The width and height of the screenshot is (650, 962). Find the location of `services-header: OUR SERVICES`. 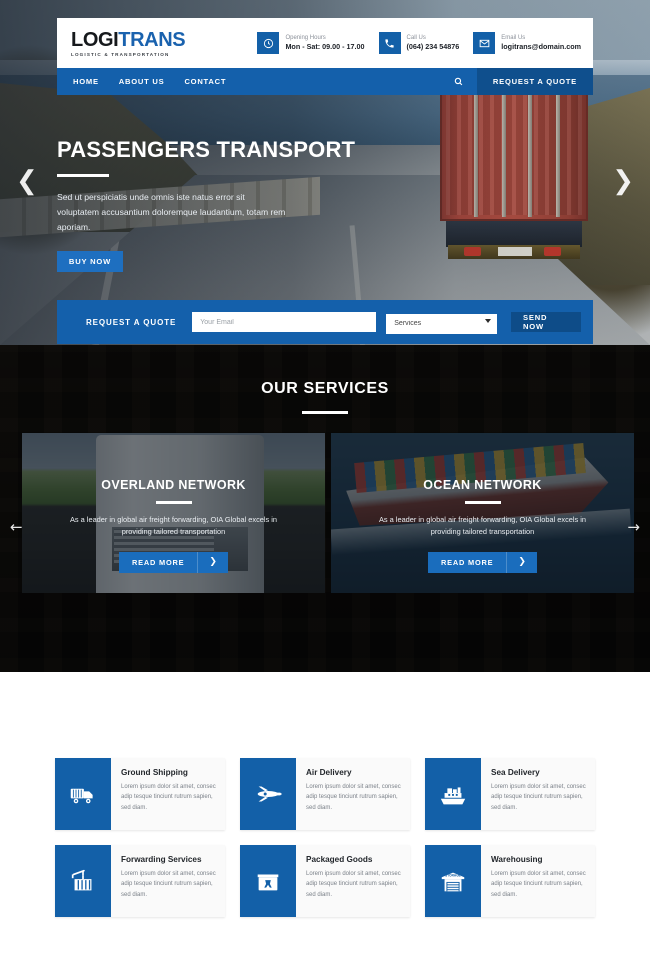

services-header: OUR SERVICES is located at coordinates (325, 397).